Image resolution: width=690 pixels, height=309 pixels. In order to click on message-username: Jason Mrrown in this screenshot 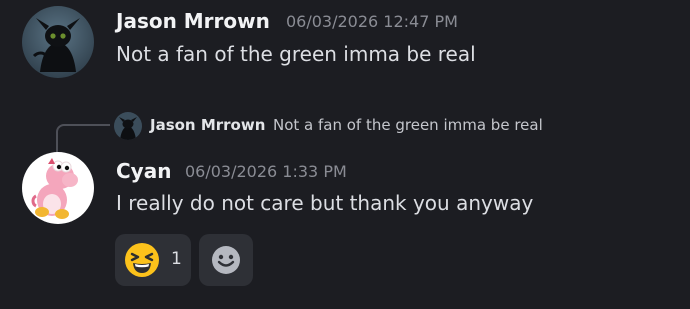, I will do `click(193, 21)`.